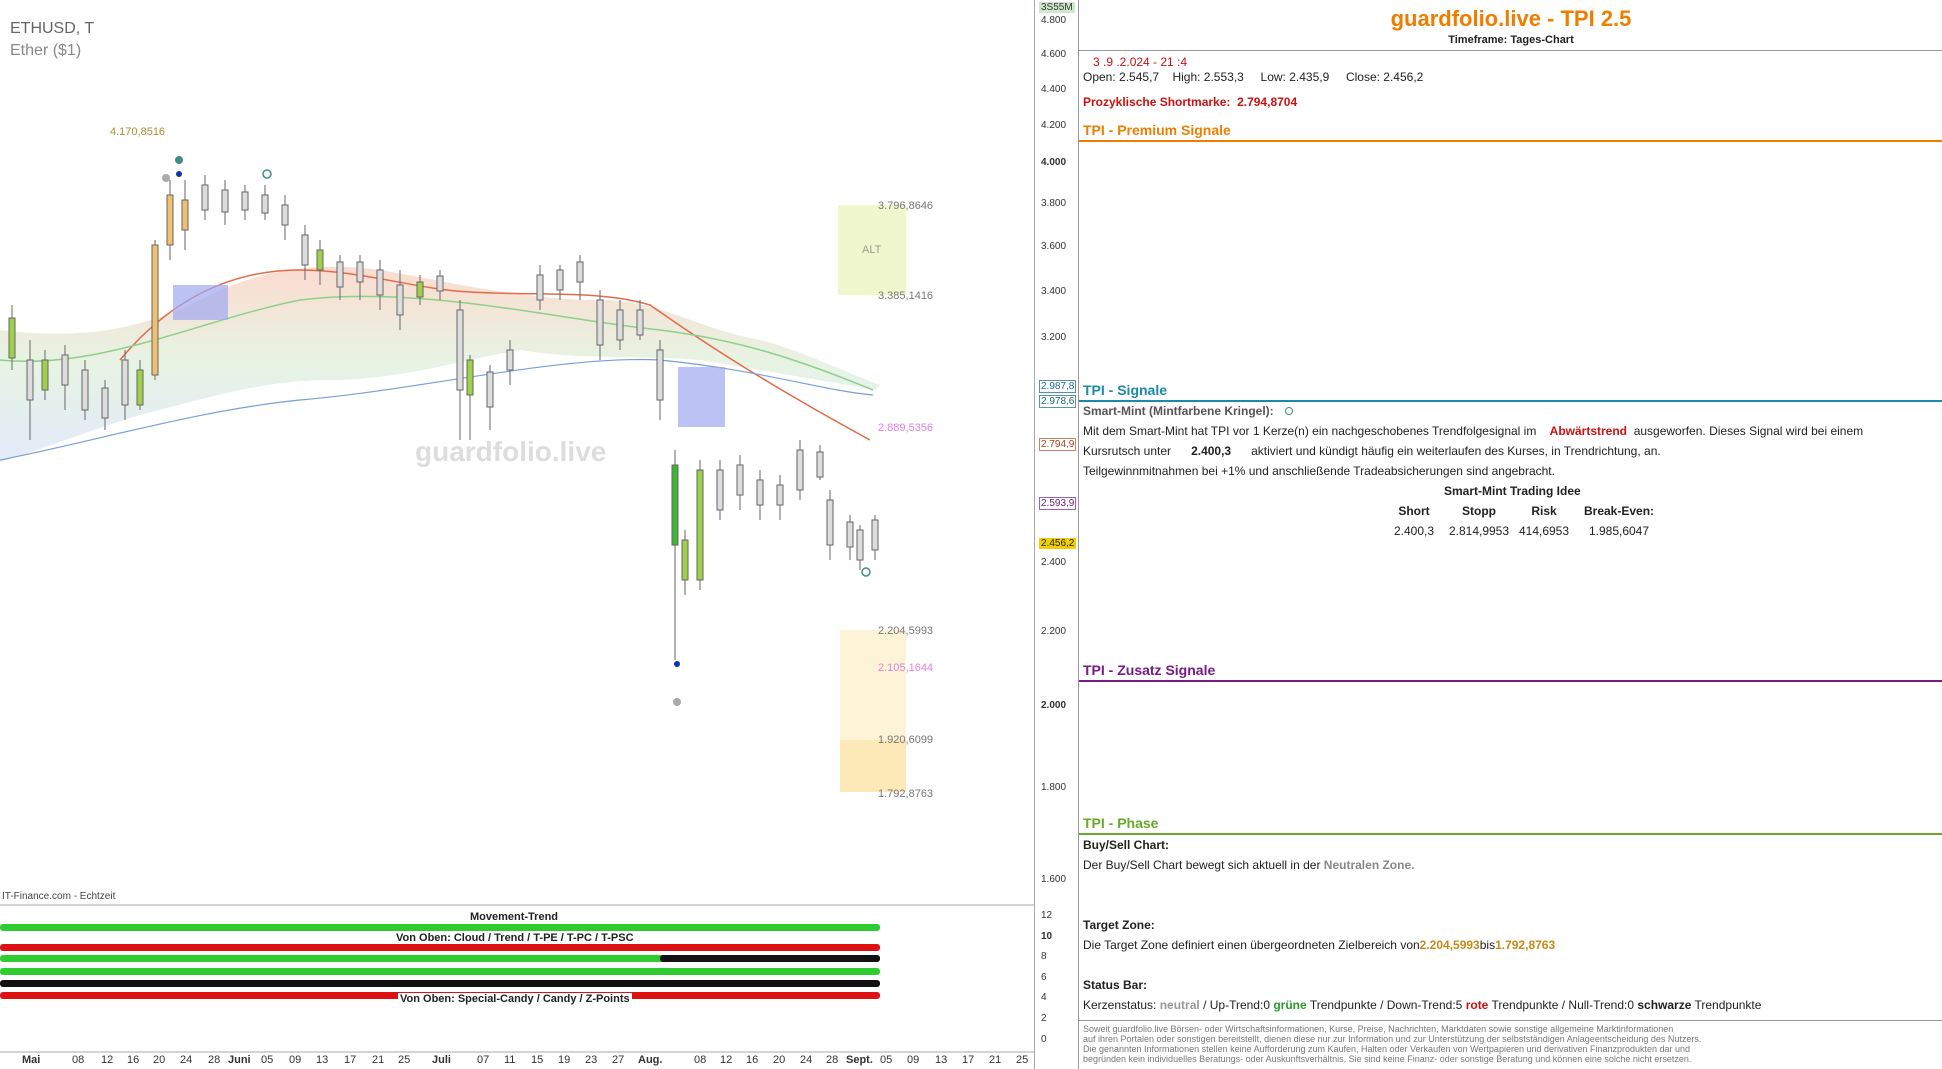  Describe the element at coordinates (1510, 1020) in the screenshot. I see `divider` at that location.